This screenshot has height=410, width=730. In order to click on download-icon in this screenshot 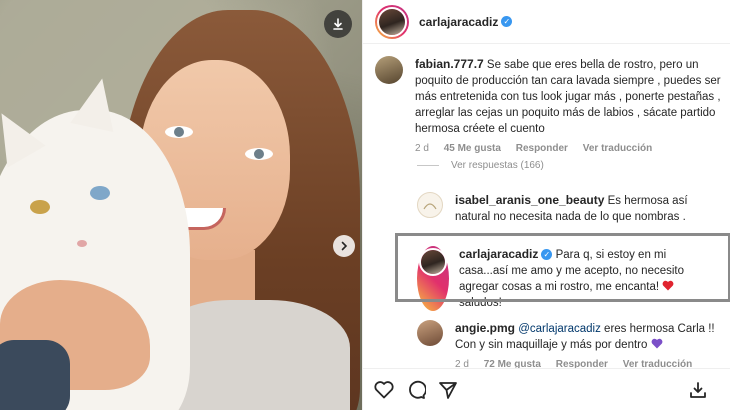, I will do `click(338, 24)`.